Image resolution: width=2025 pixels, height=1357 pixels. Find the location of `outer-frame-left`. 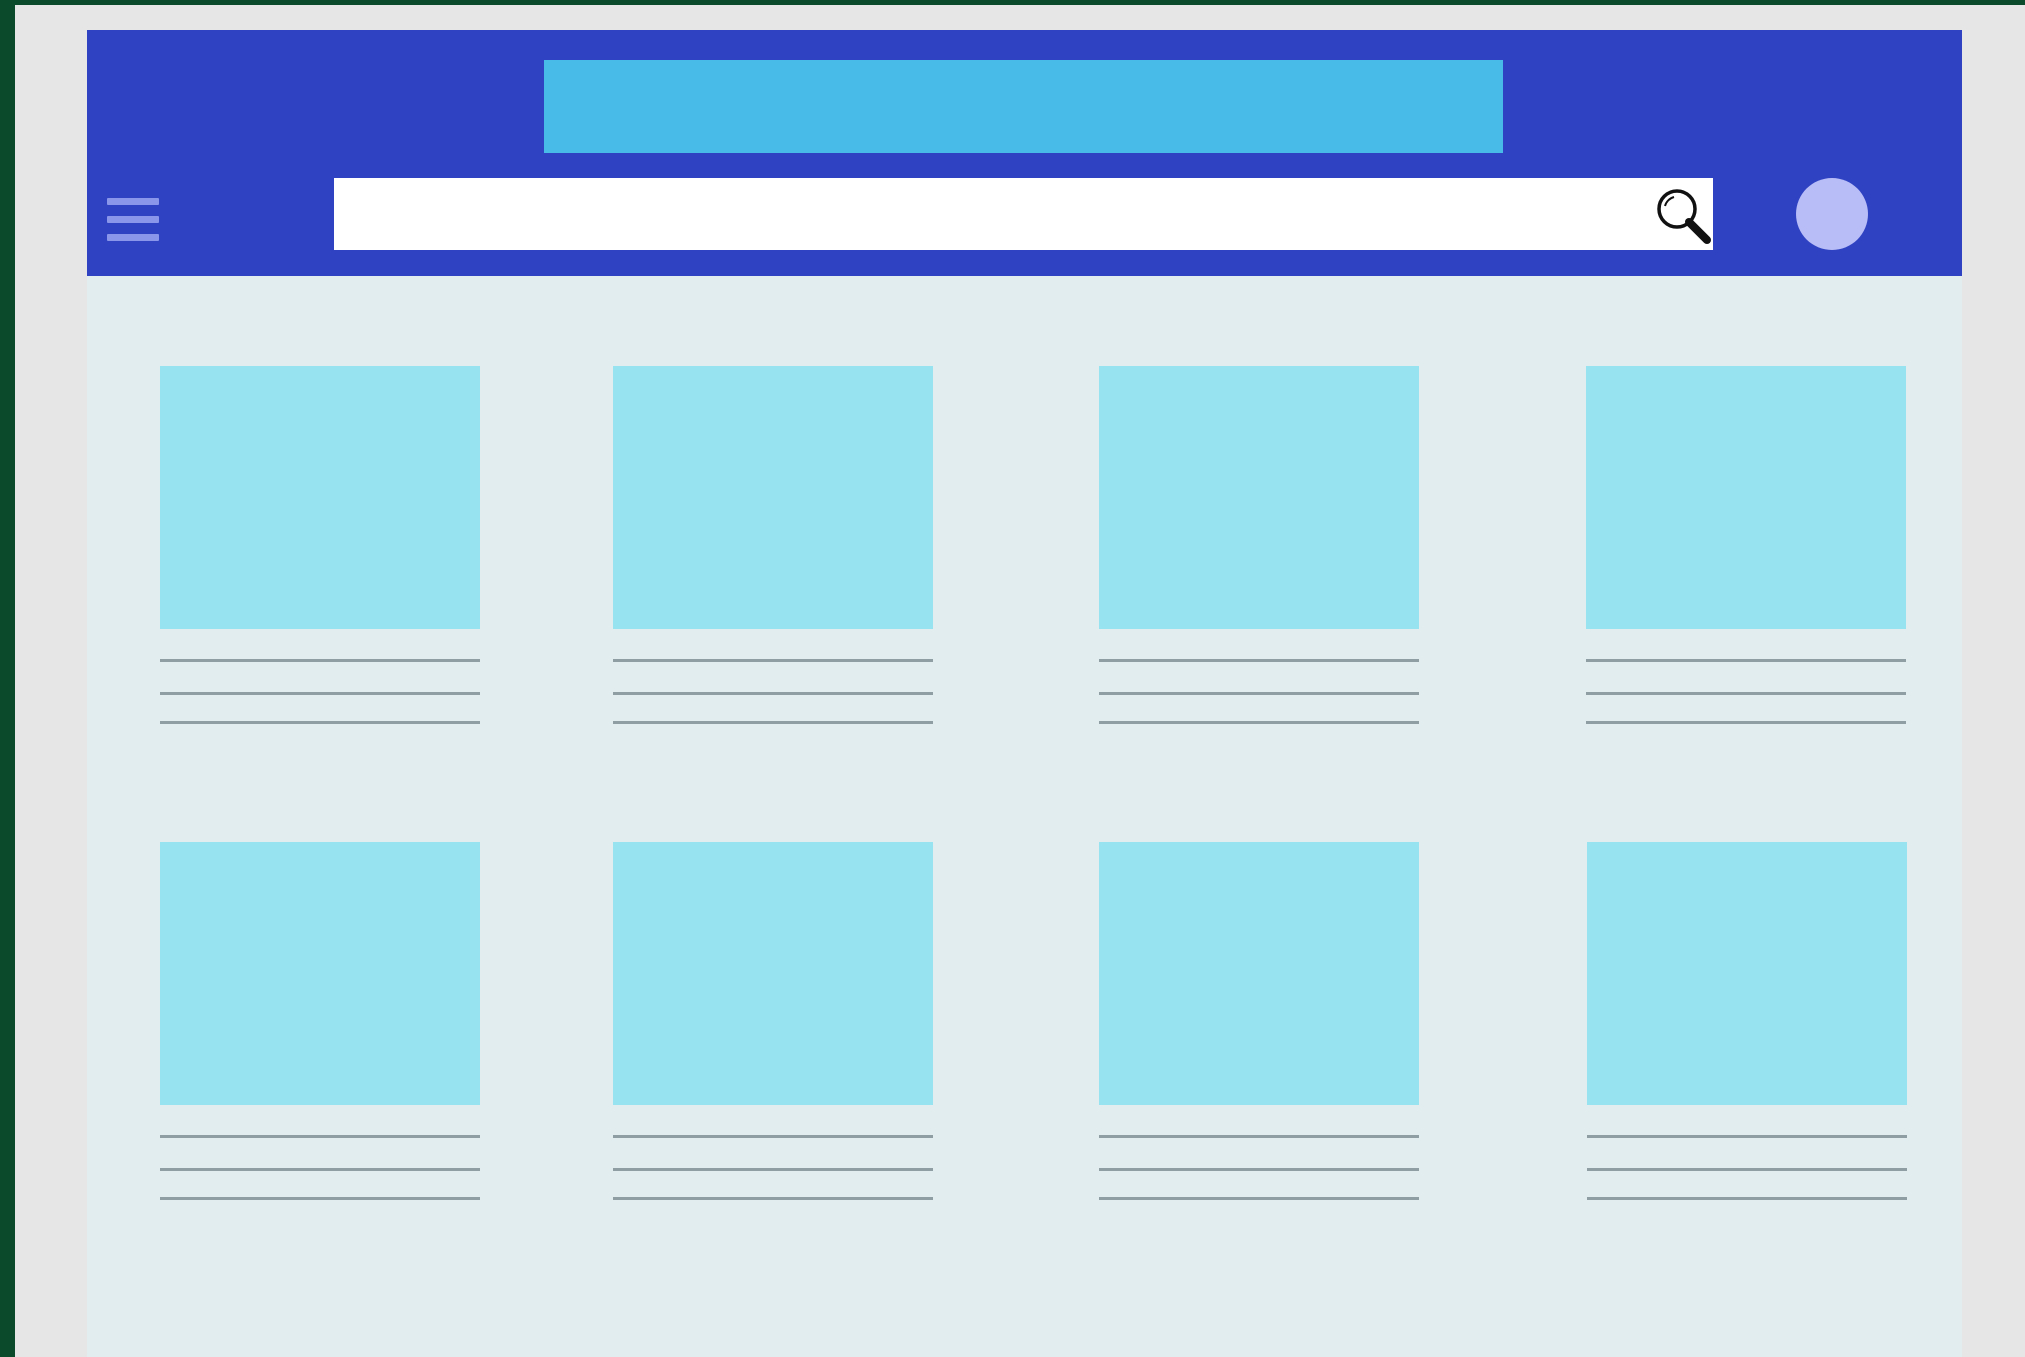

outer-frame-left is located at coordinates (7, 678).